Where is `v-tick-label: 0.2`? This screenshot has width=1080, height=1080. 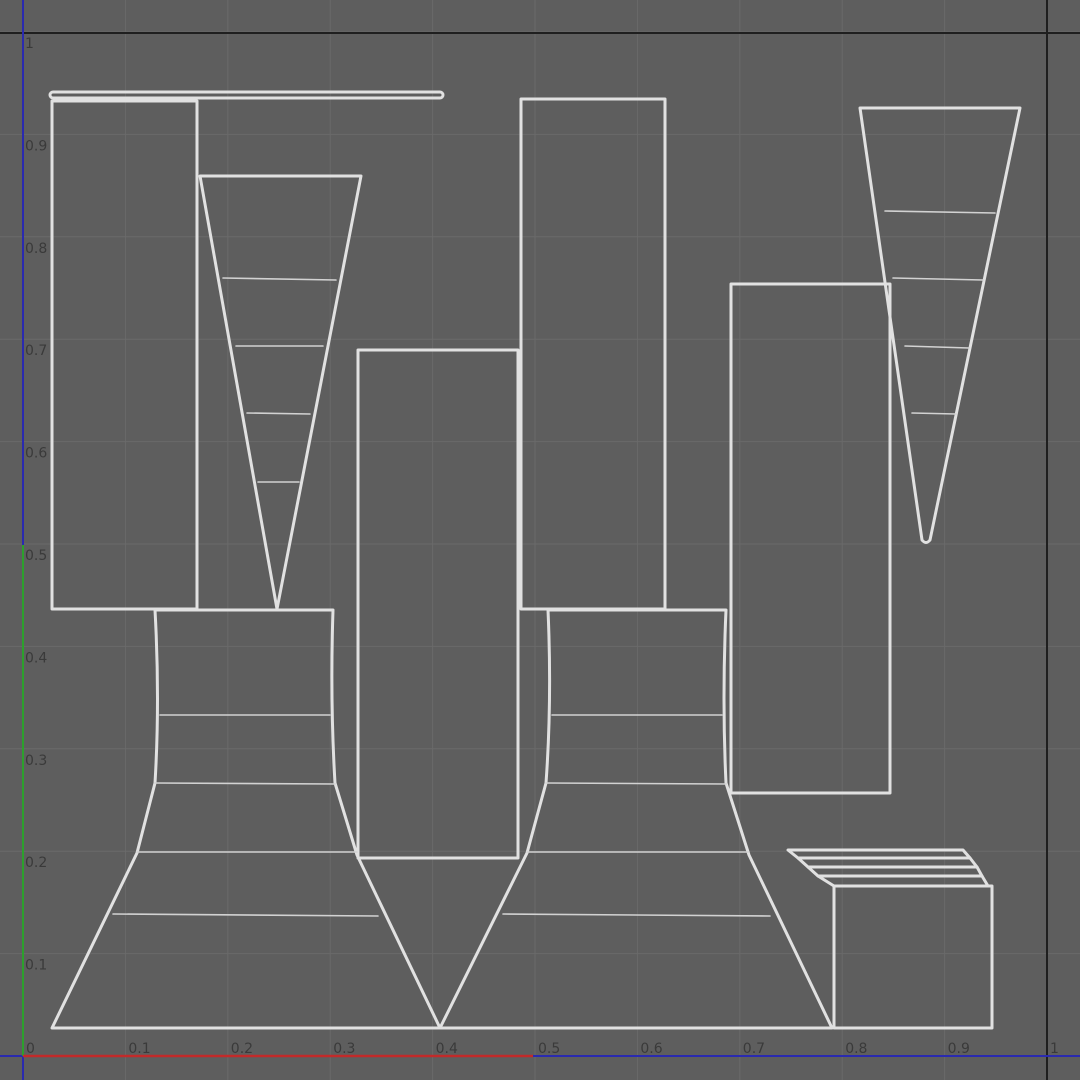 v-tick-label: 0.2 is located at coordinates (36, 863).